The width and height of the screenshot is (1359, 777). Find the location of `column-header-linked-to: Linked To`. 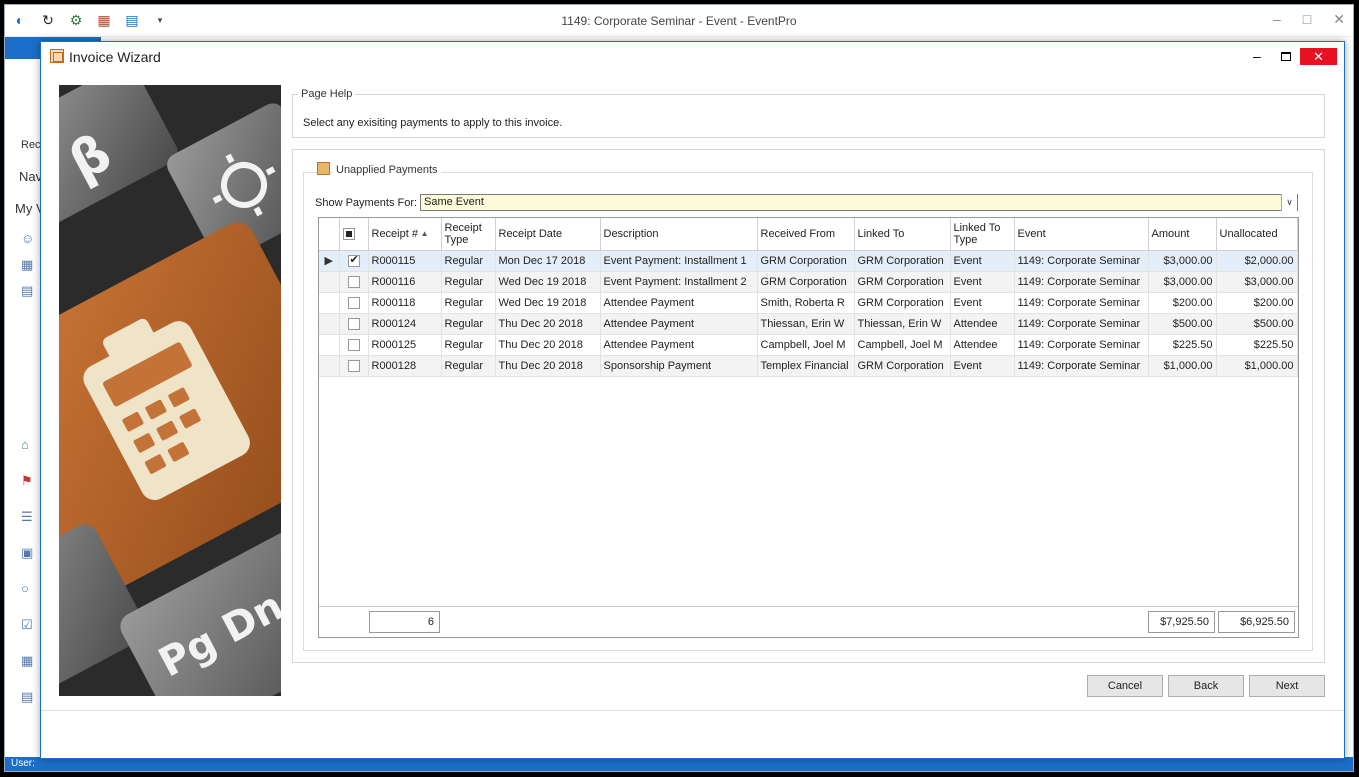

column-header-linked-to: Linked To is located at coordinates (902, 234).